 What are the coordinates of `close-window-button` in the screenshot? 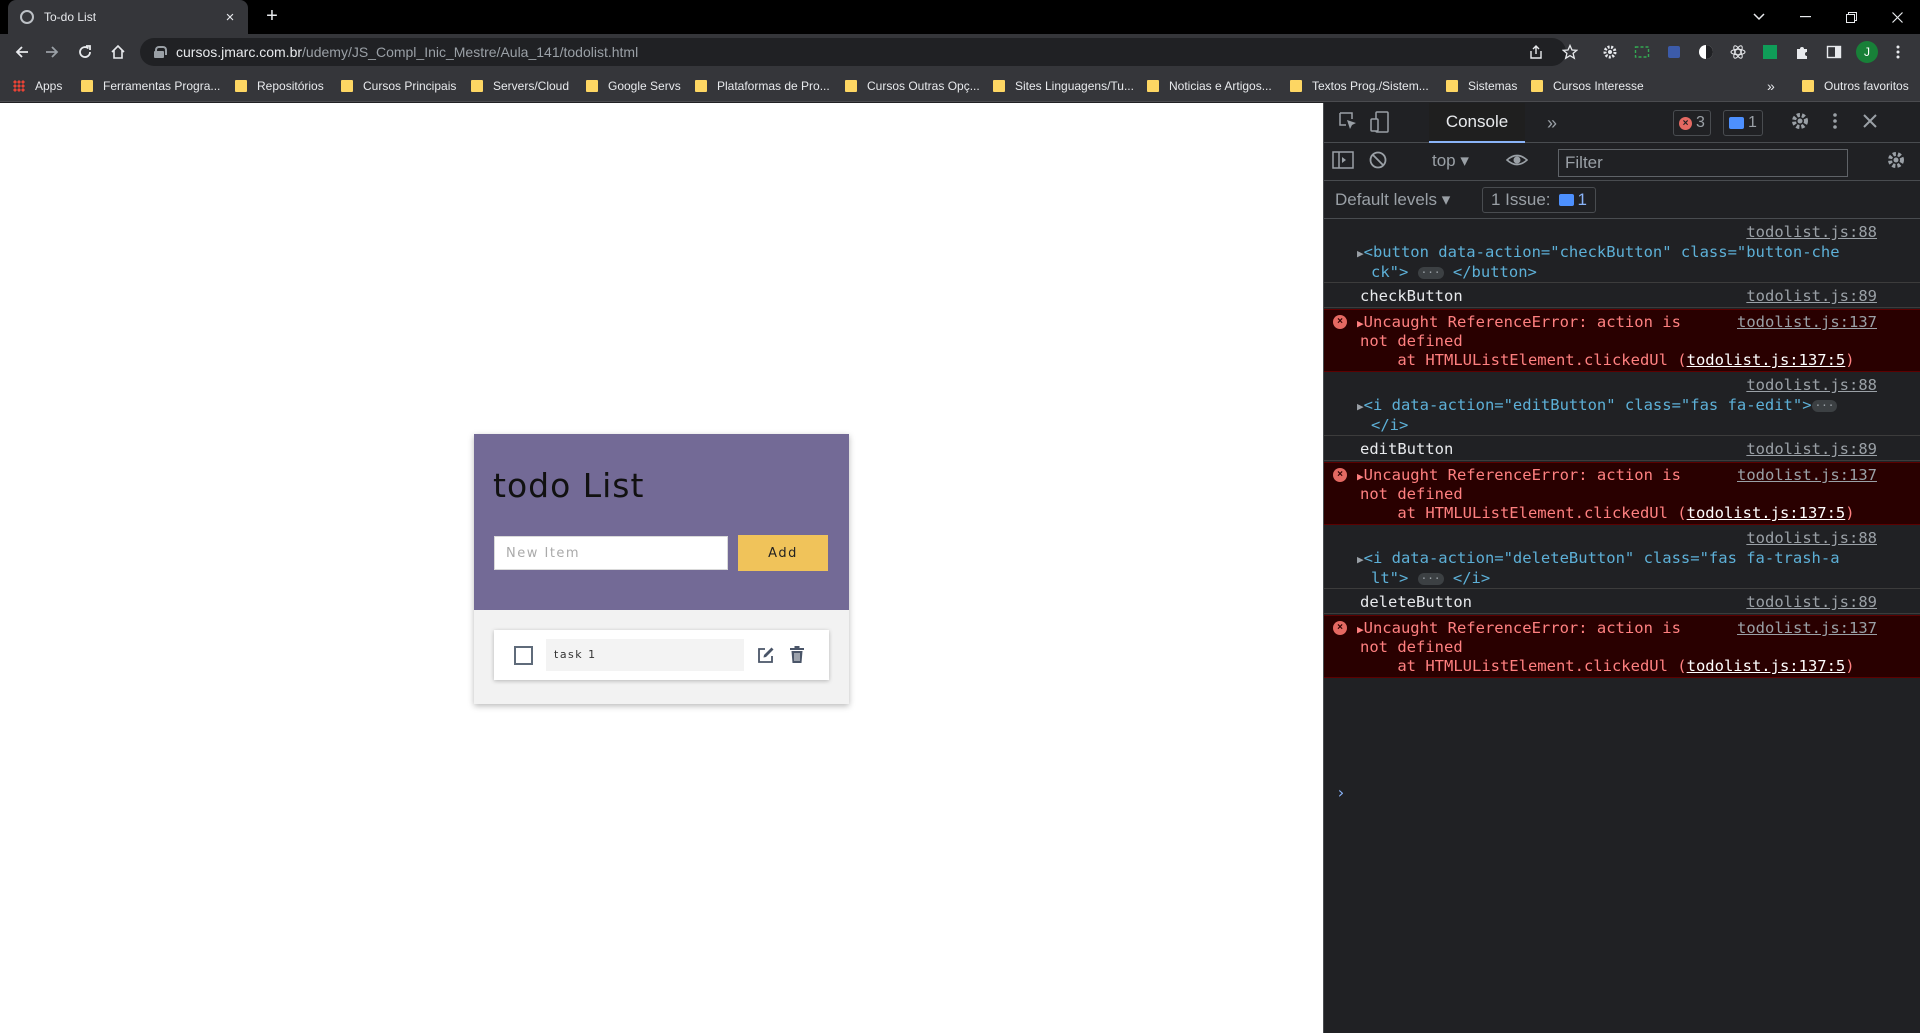 It's located at (1897, 17).